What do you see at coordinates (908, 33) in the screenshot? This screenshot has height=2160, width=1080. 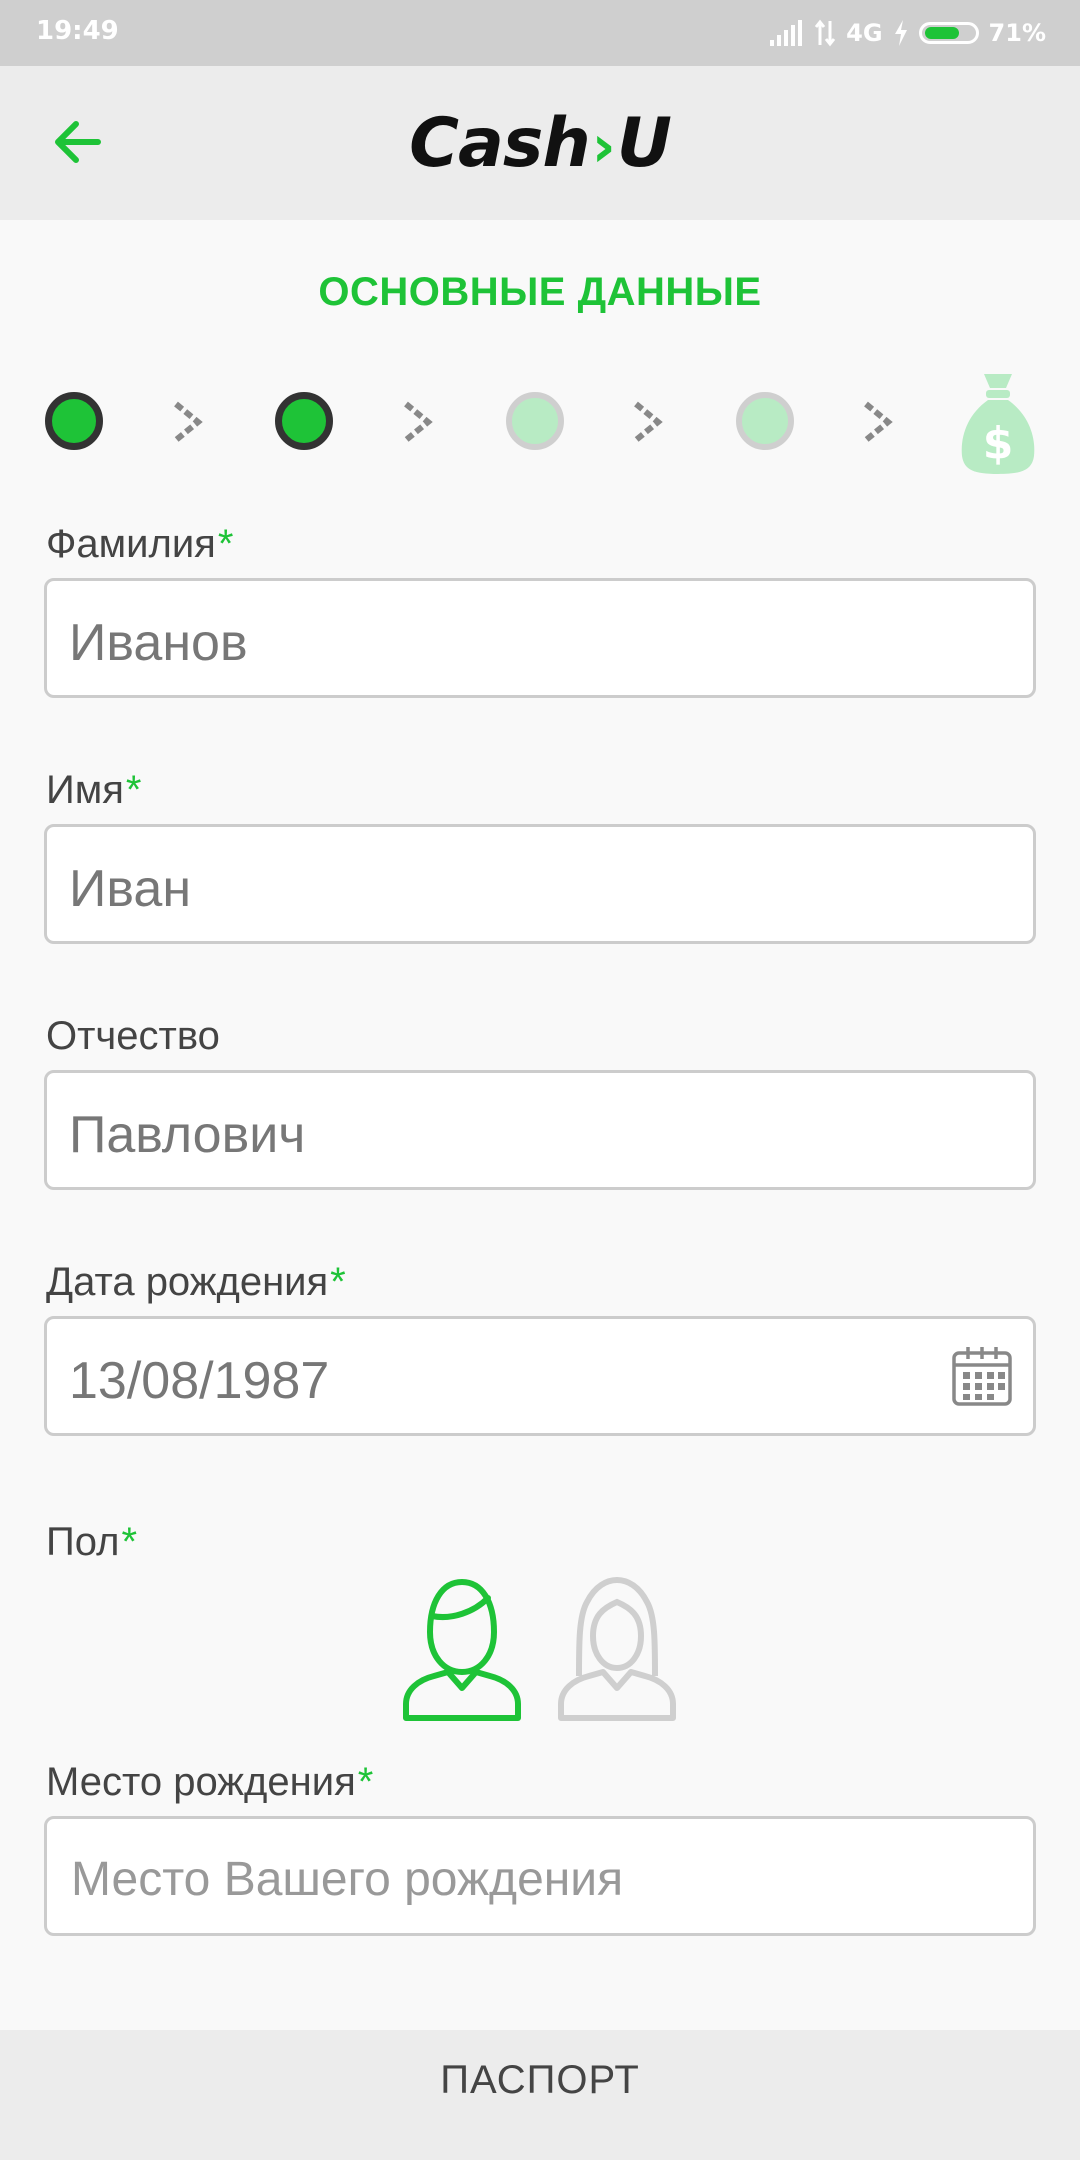 I see `status-icons: 4G 71%` at bounding box center [908, 33].